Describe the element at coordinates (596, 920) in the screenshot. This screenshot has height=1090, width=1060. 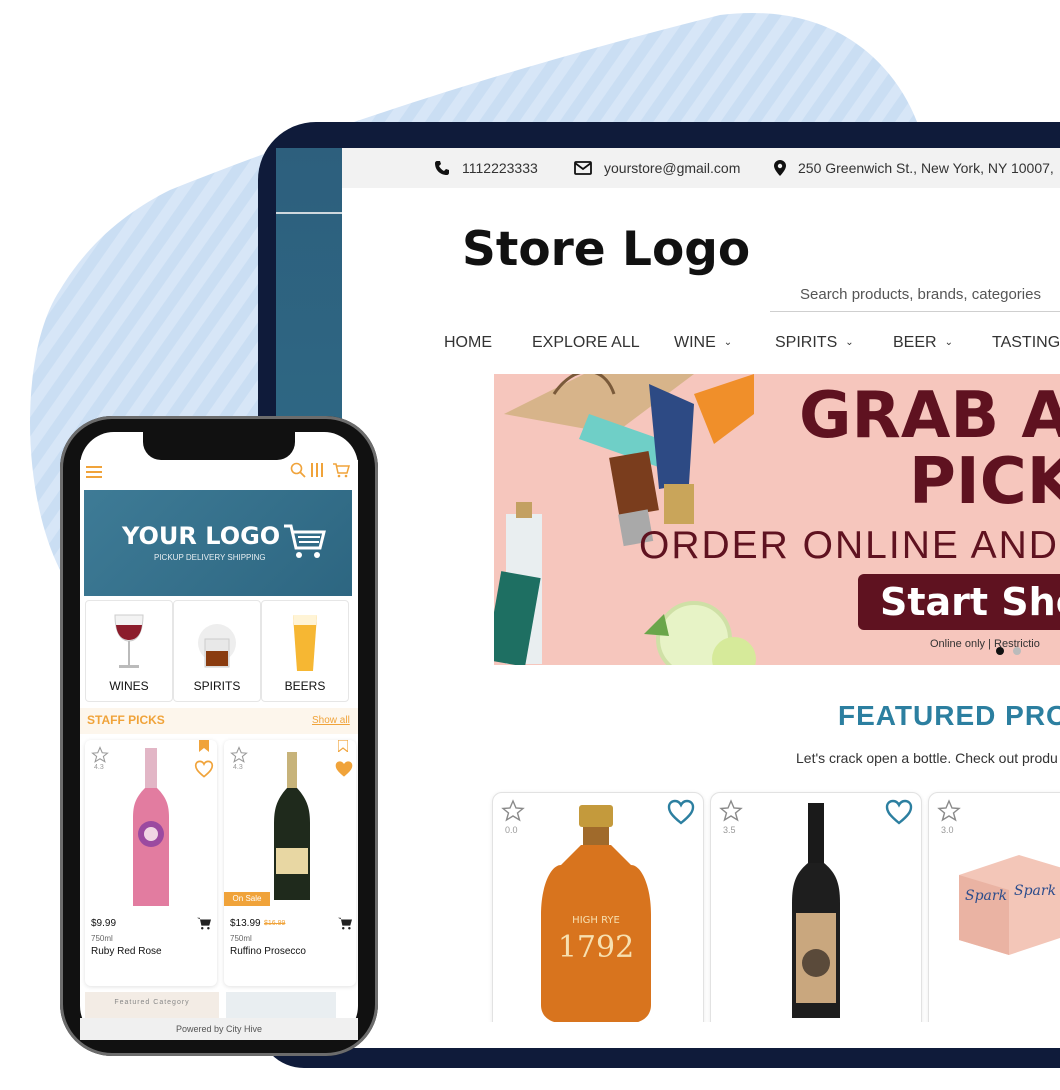
I see `svg-text: HIGH RYE` at that location.